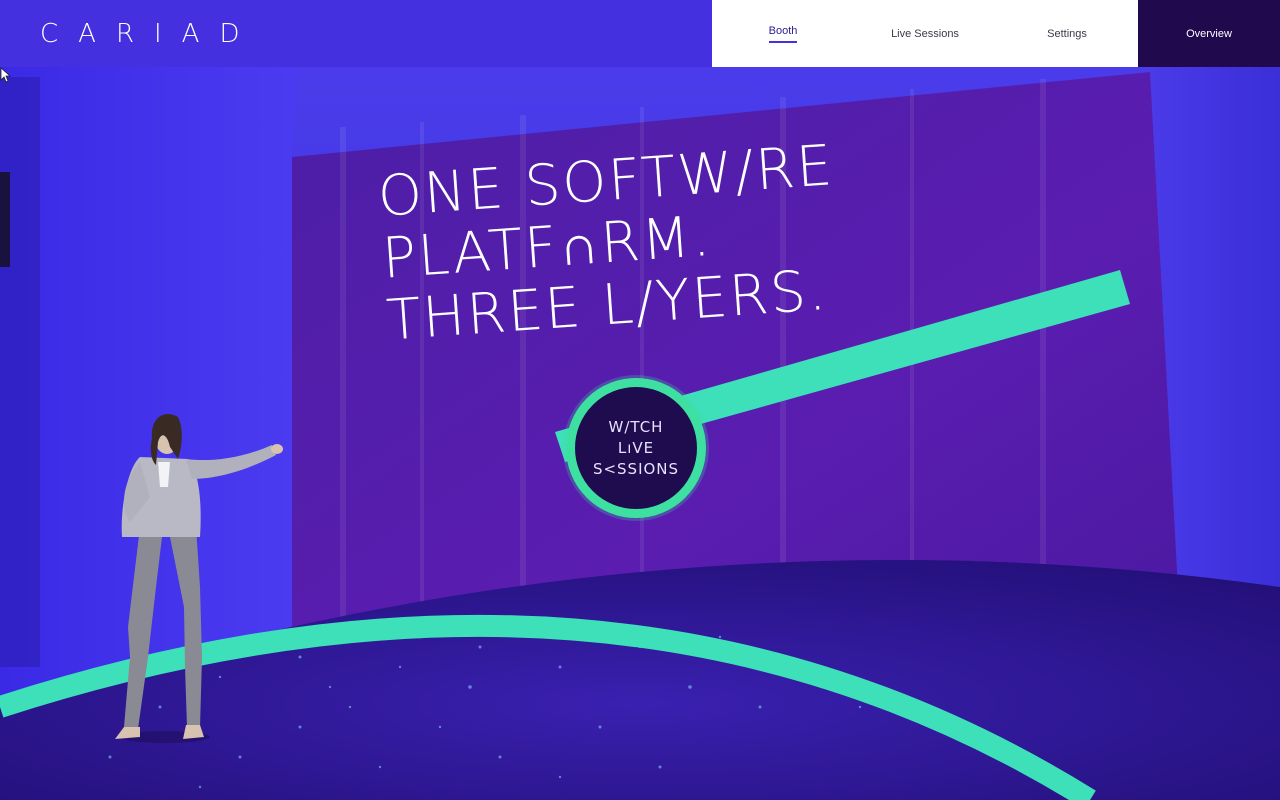 Image resolution: width=1280 pixels, height=800 pixels. I want to click on arrow-cursor-icon, so click(6, 75).